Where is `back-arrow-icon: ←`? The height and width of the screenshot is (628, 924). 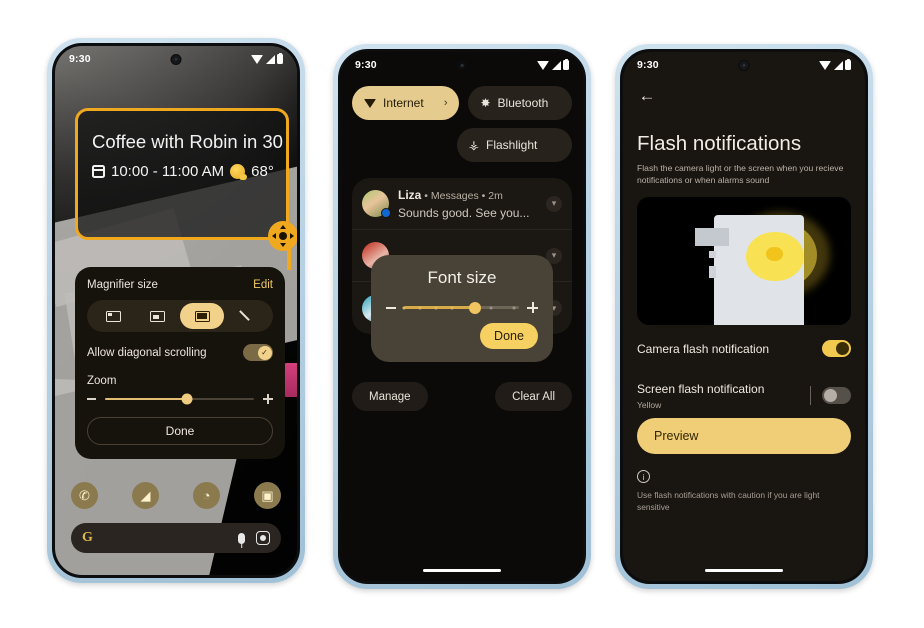 back-arrow-icon: ← is located at coordinates (647, 96).